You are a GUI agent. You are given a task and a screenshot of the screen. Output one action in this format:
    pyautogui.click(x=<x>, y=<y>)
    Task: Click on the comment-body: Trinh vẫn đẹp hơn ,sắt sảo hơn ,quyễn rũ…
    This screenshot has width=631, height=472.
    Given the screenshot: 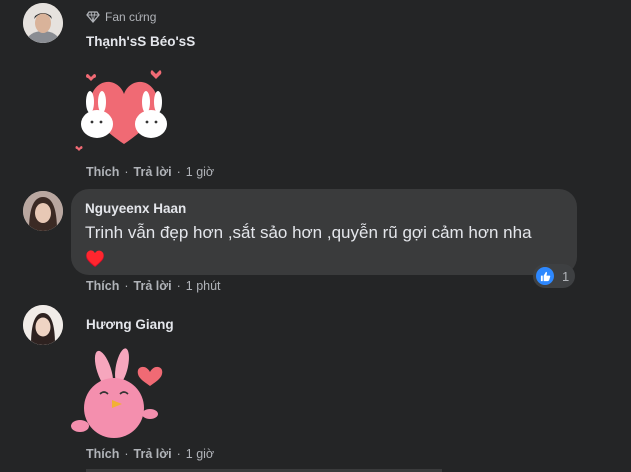 What is the action you would take?
    pyautogui.click(x=308, y=232)
    